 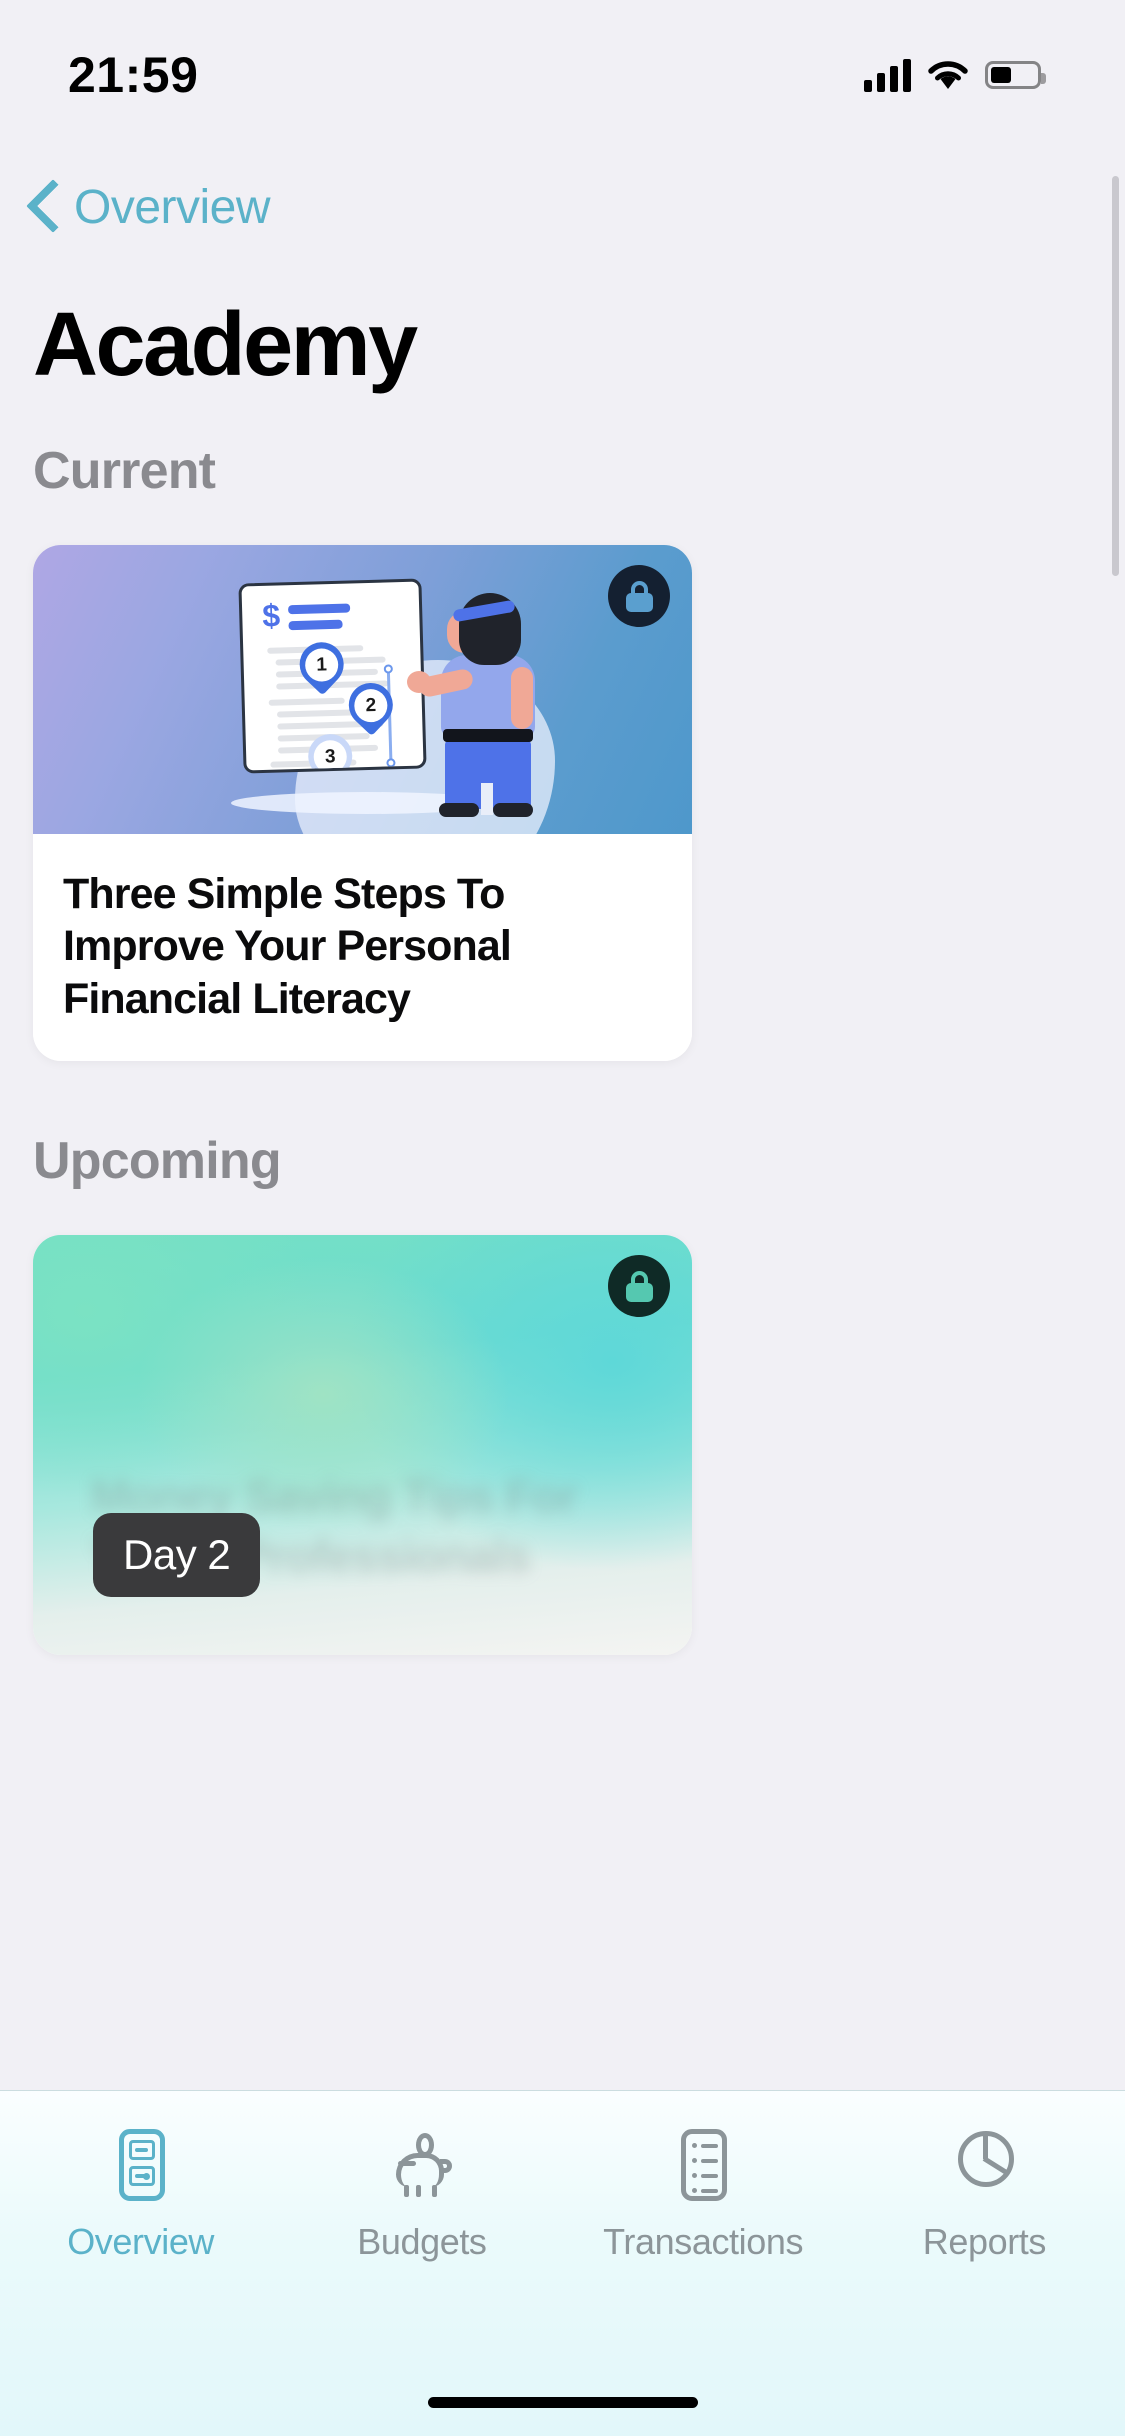 I want to click on whiteboard-illustration: $ 1 2 3, so click(x=332, y=676).